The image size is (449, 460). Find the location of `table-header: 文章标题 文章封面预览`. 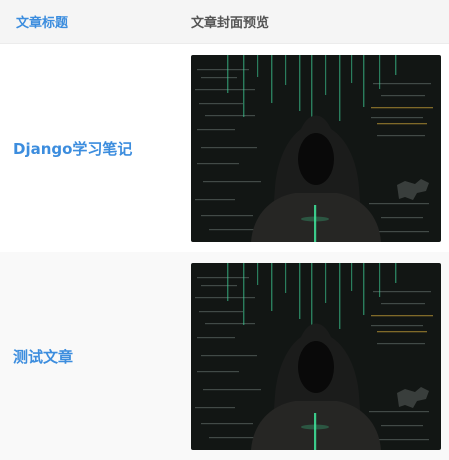

table-header: 文章标题 文章封面预览 is located at coordinates (224, 22).